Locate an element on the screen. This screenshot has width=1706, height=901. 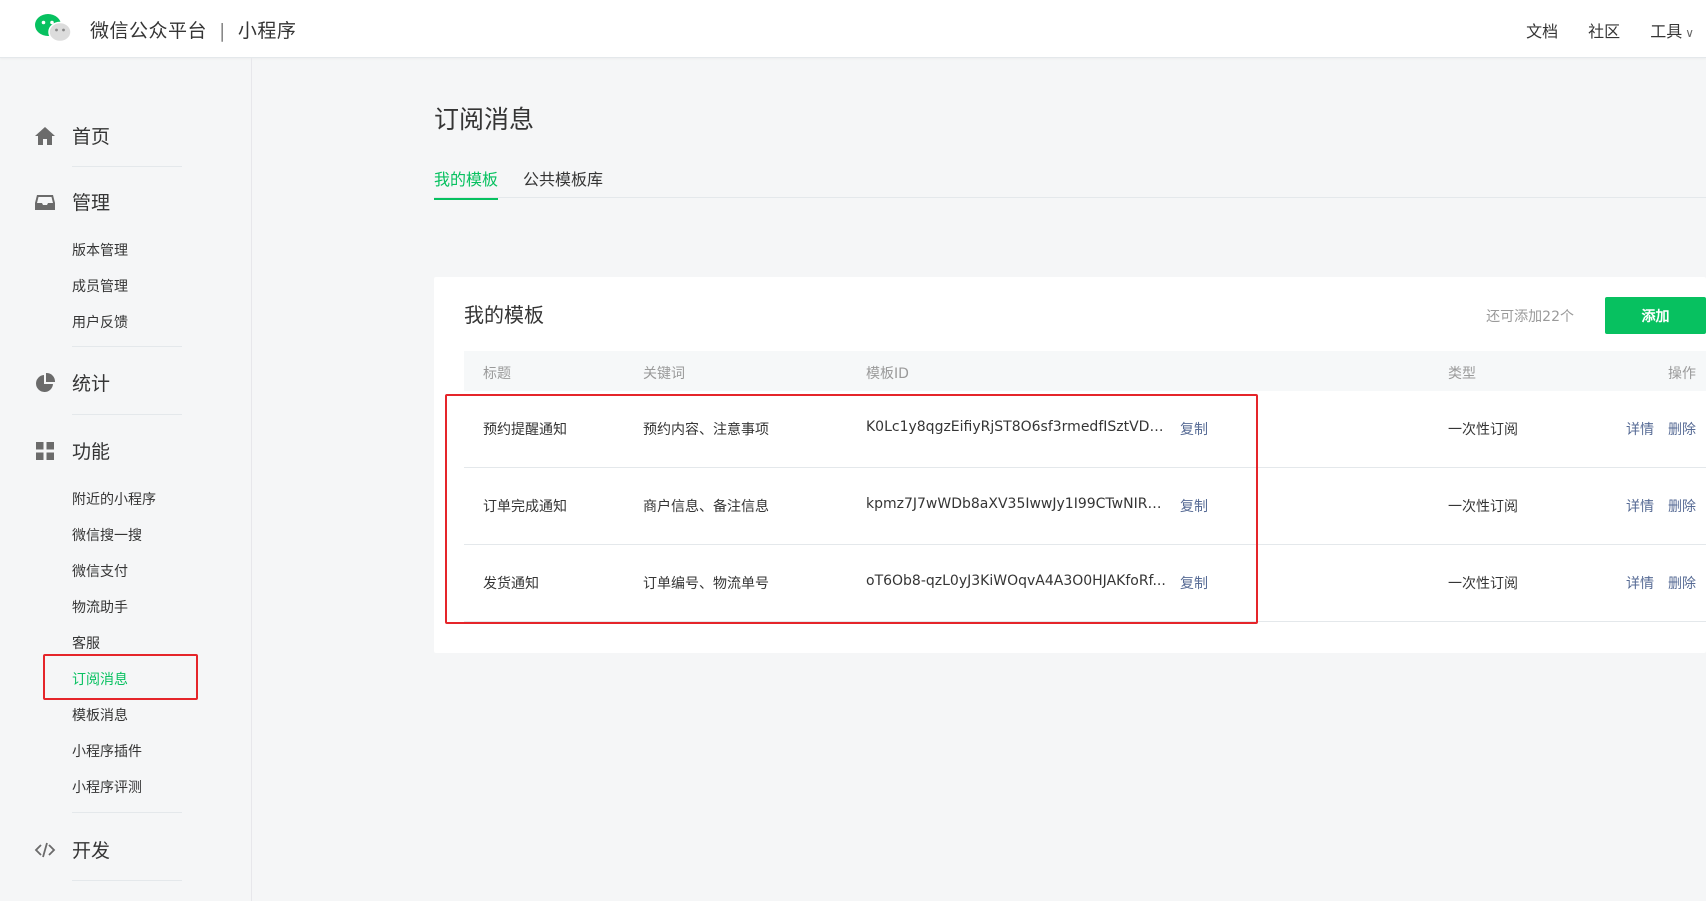
col-title: 标题 is located at coordinates (497, 374).